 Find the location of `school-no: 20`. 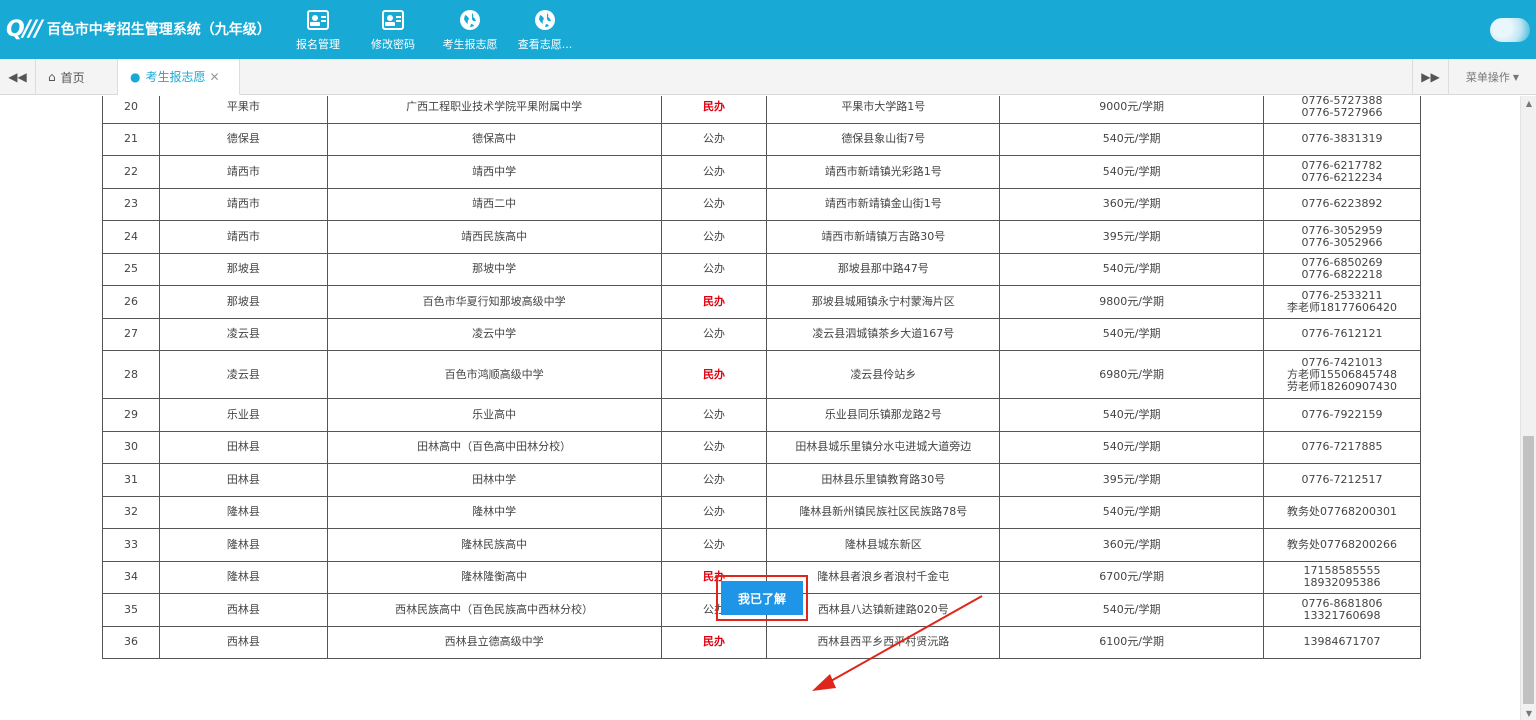

school-no: 20 is located at coordinates (131, 110).